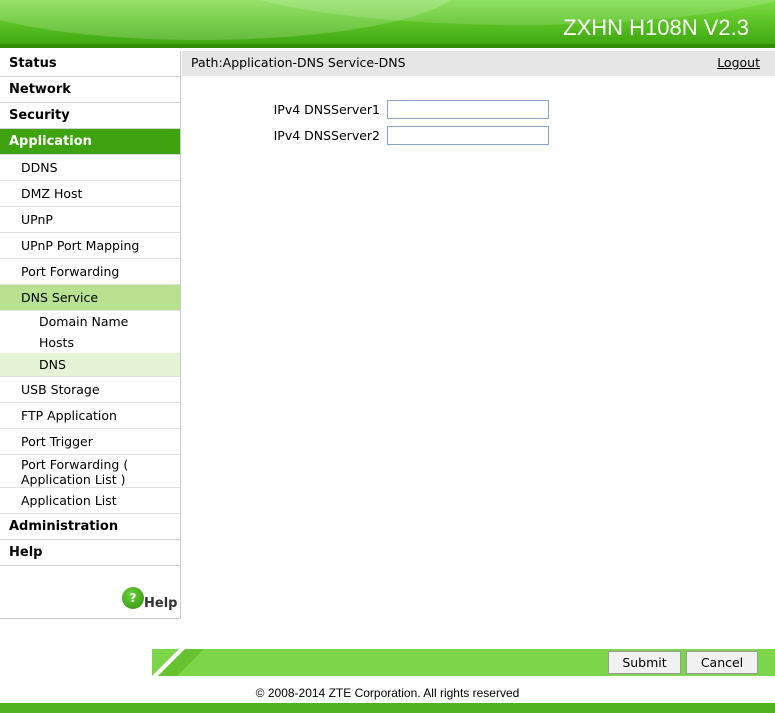 Image resolution: width=775 pixels, height=713 pixels. Describe the element at coordinates (722, 662) in the screenshot. I see `cancel-button: Cancel` at that location.